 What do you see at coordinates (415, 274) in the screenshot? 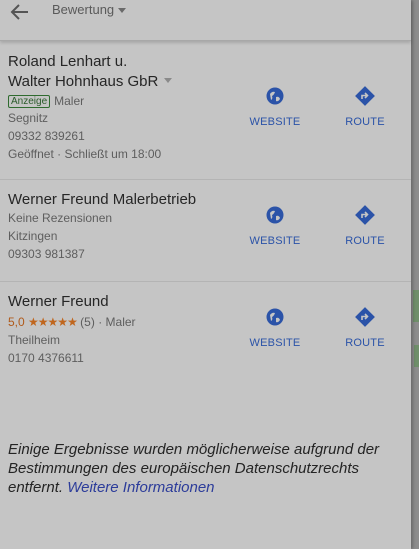
I see `map-edge` at bounding box center [415, 274].